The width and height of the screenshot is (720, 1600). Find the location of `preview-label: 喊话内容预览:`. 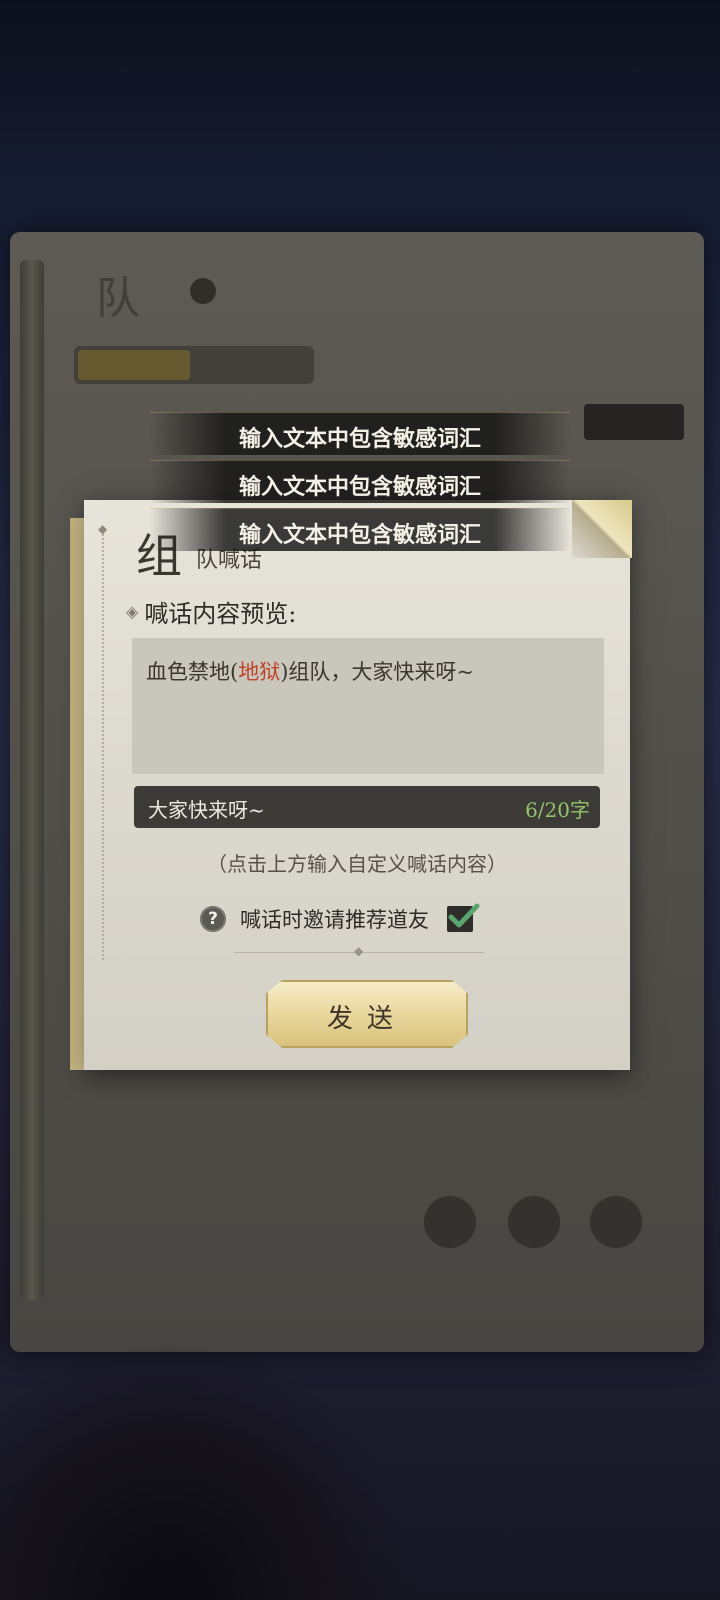

preview-label: 喊话内容预览: is located at coordinates (220, 614).